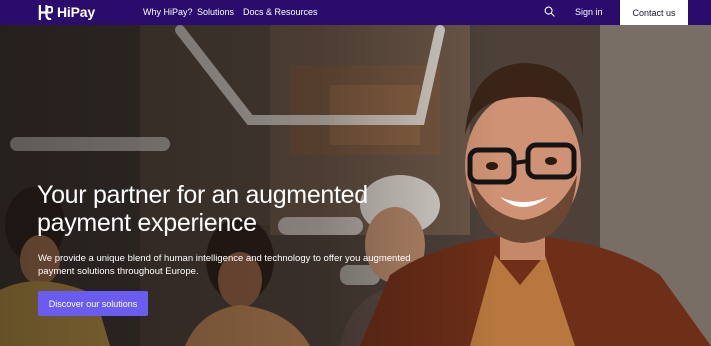 The width and height of the screenshot is (711, 346). Describe the element at coordinates (549, 11) in the screenshot. I see `search-icon` at that location.